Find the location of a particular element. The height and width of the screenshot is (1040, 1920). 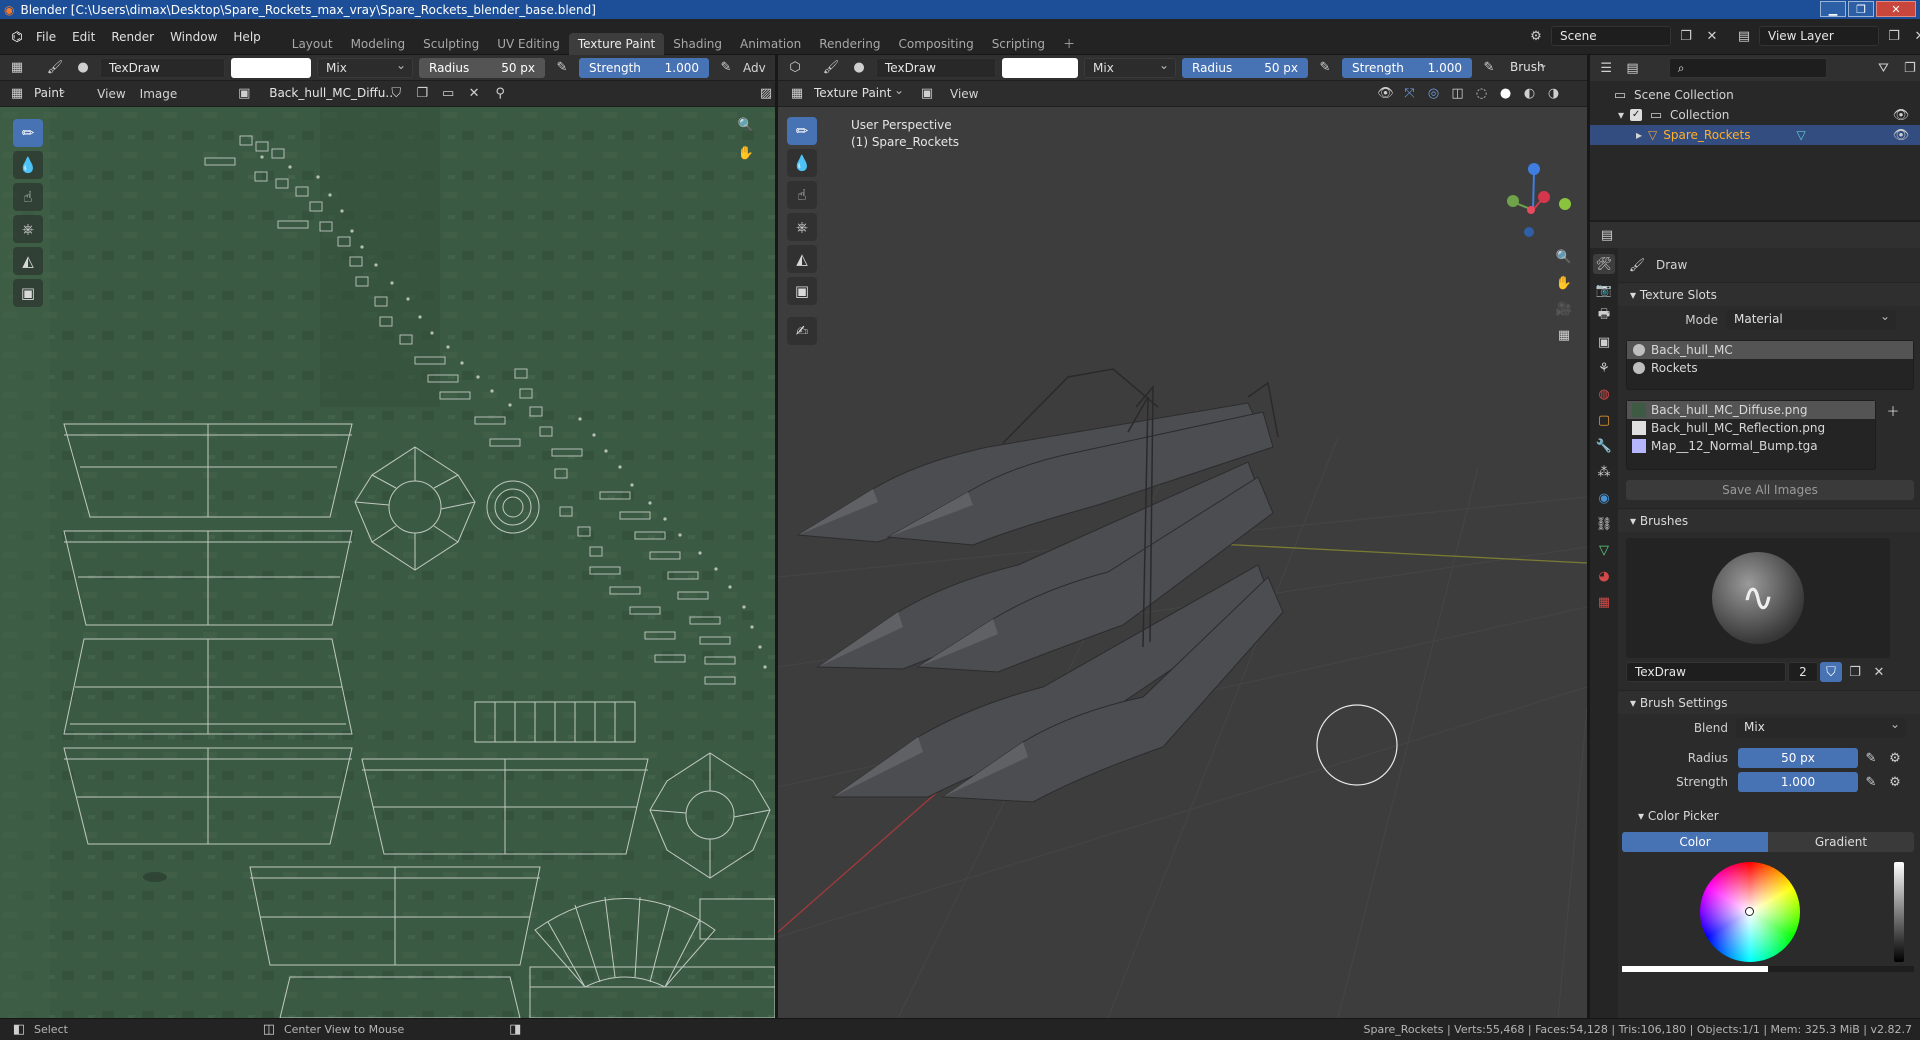

output-tab-icon: 🖶 is located at coordinates (1604, 316).